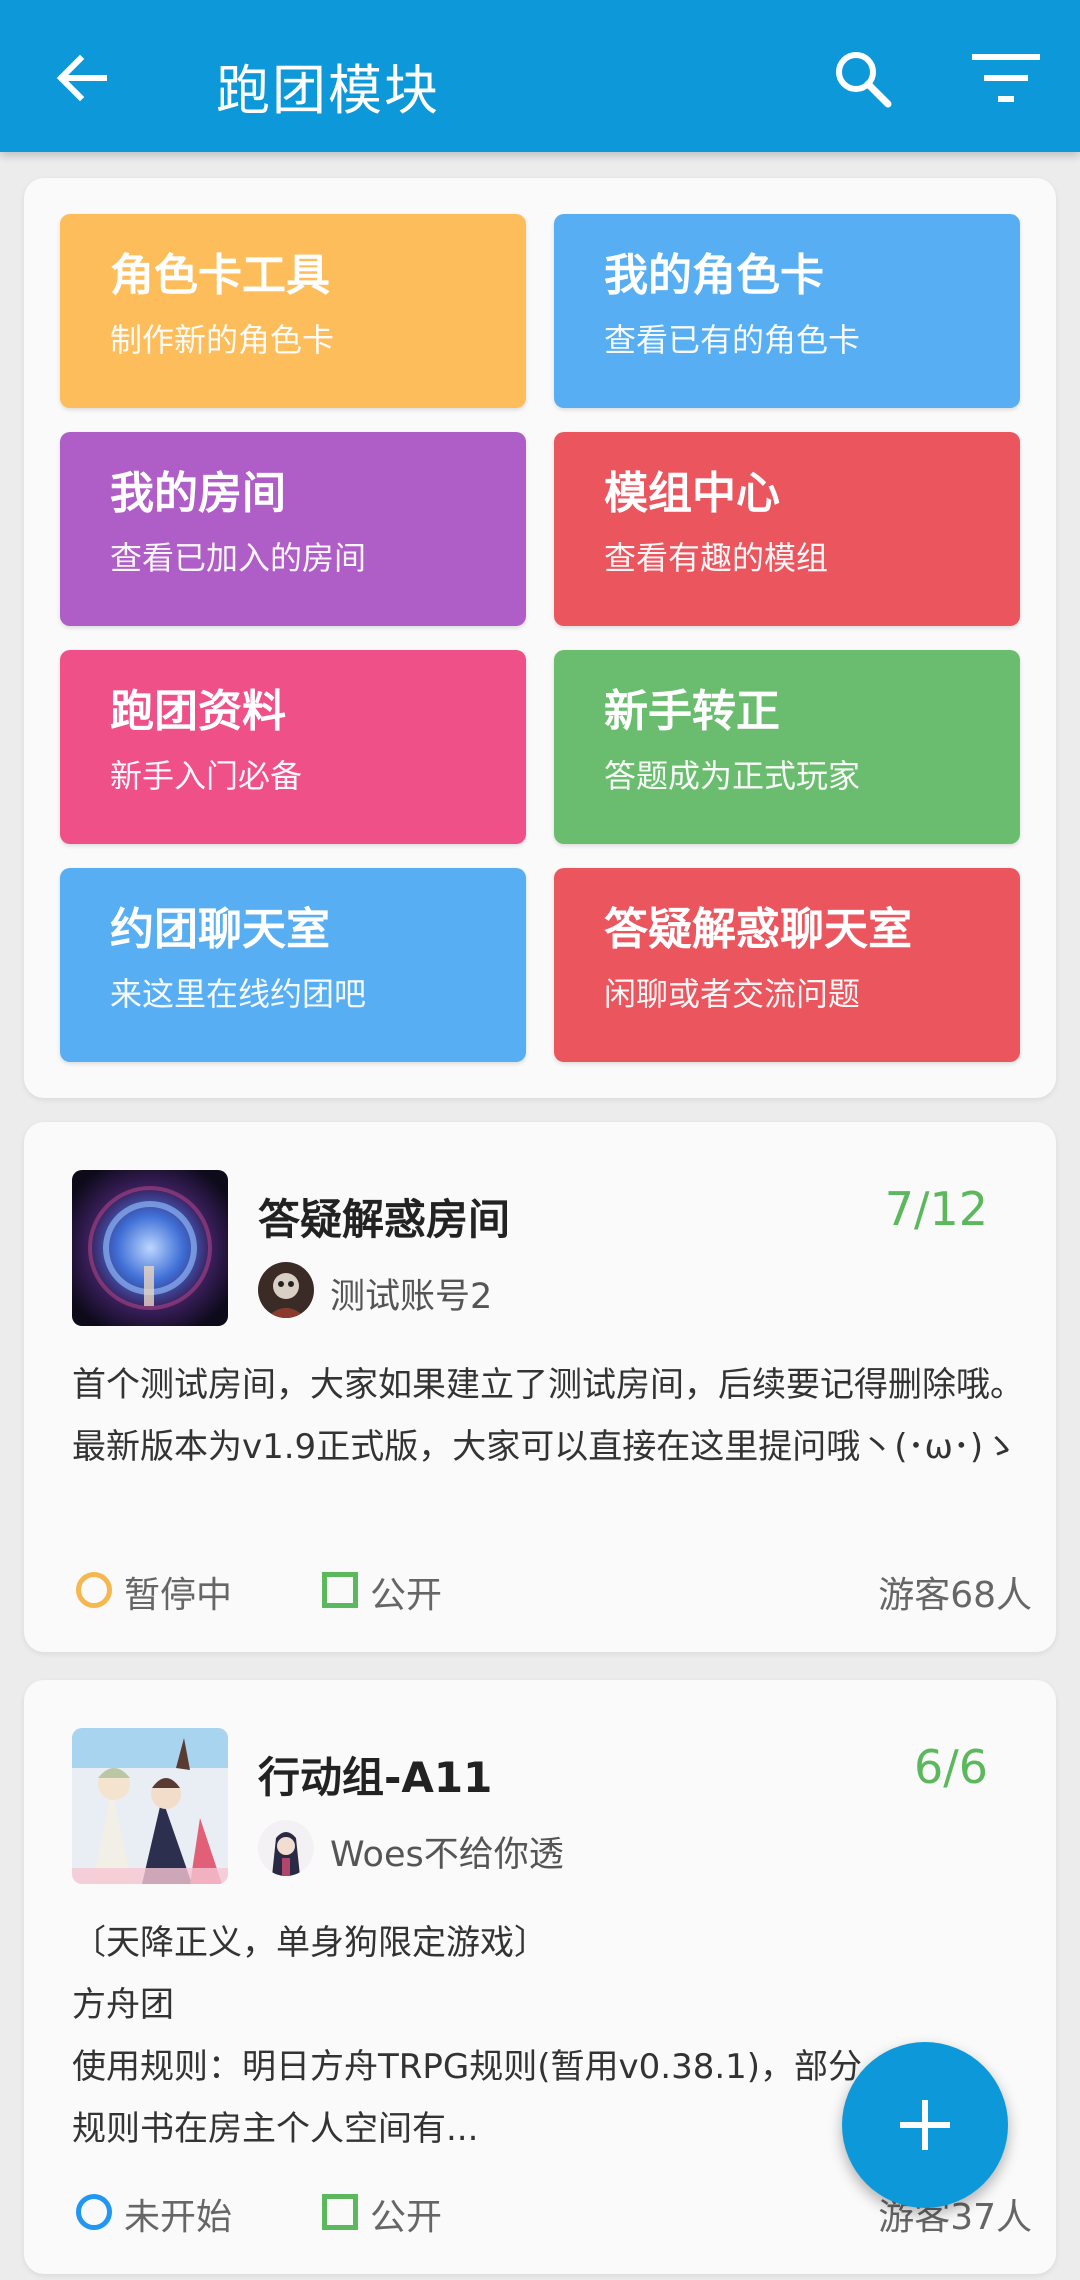 This screenshot has height=2280, width=1080. I want to click on room-owner-name: Woes不给你透, so click(447, 1855).